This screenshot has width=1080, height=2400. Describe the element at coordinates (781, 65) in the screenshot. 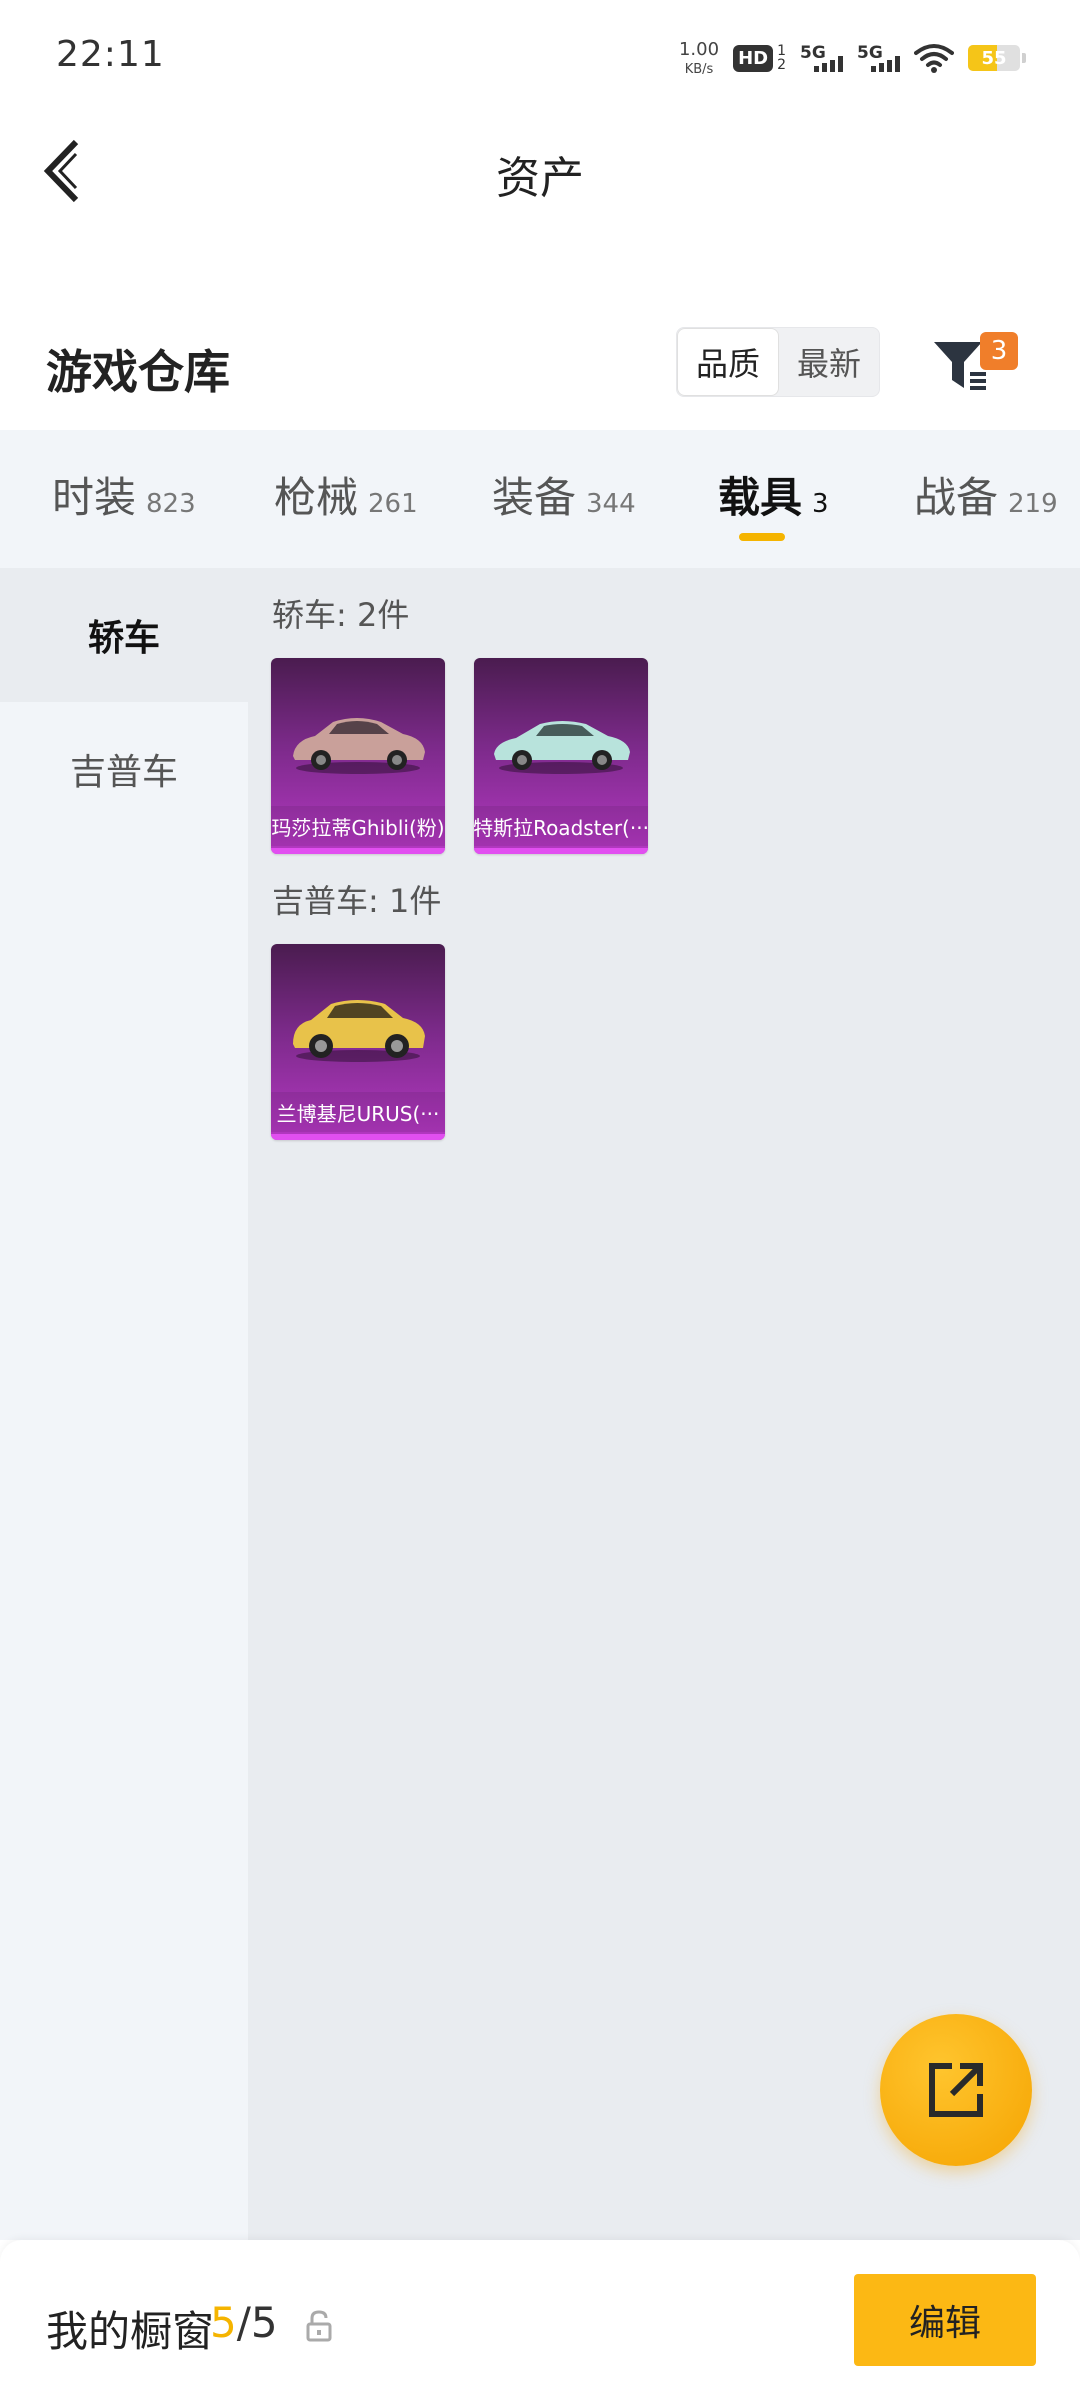

I see `hd-sub-bottom: 2` at that location.